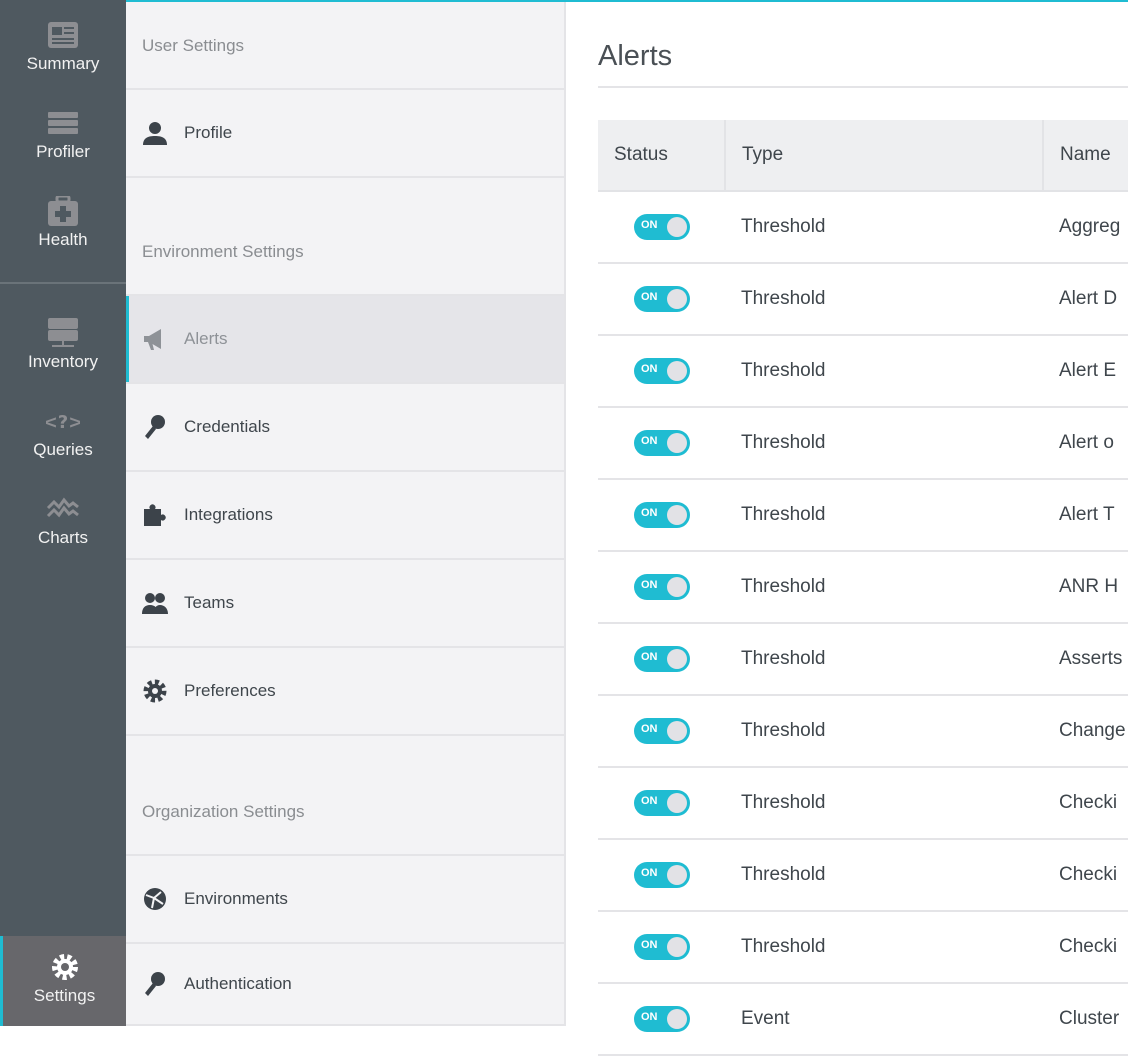 Image resolution: width=1128 pixels, height=1056 pixels. Describe the element at coordinates (345, 604) in the screenshot. I see `menu-item-teams: Teams` at that location.